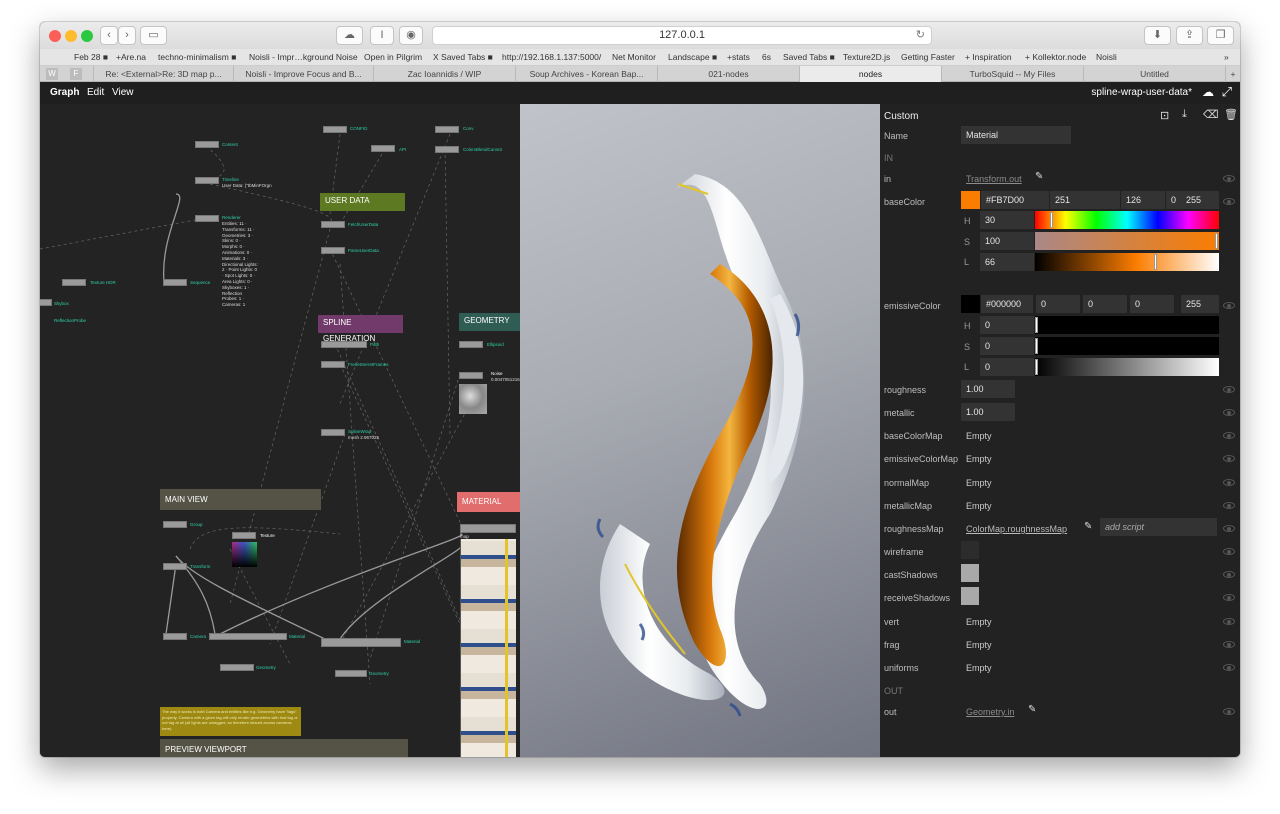 The image size is (1280, 814). What do you see at coordinates (1232, 74) in the screenshot?
I see `new-tab-button: +` at bounding box center [1232, 74].